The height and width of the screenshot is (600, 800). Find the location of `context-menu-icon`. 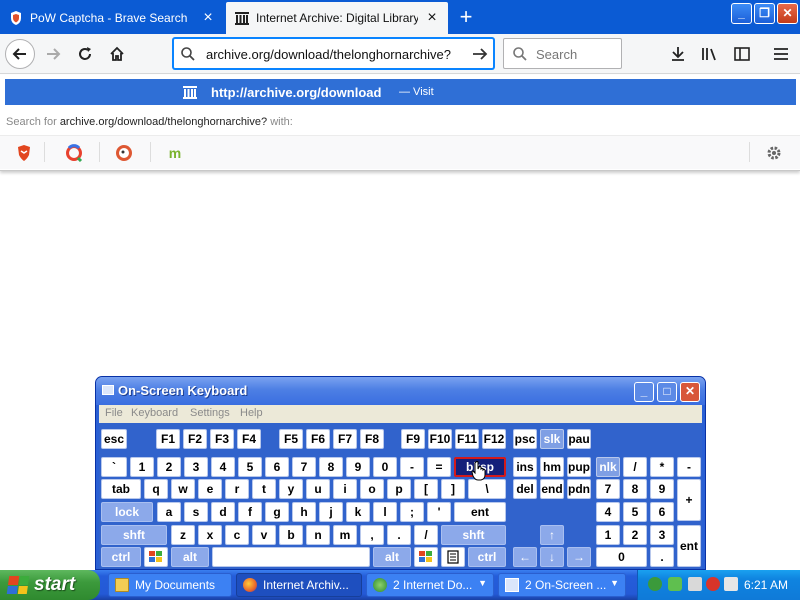

context-menu-icon is located at coordinates (453, 557).